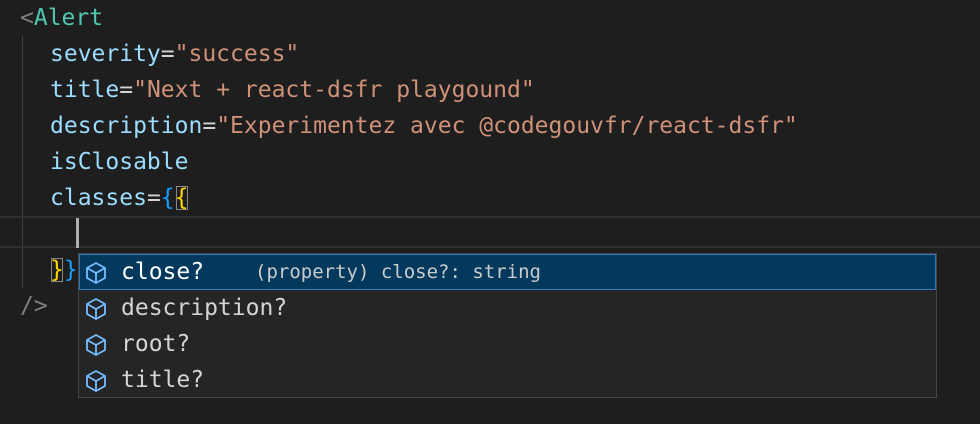 The image size is (980, 424). Describe the element at coordinates (334, 90) in the screenshot. I see `attr-value: "Next + react-dsfr playgound"` at that location.